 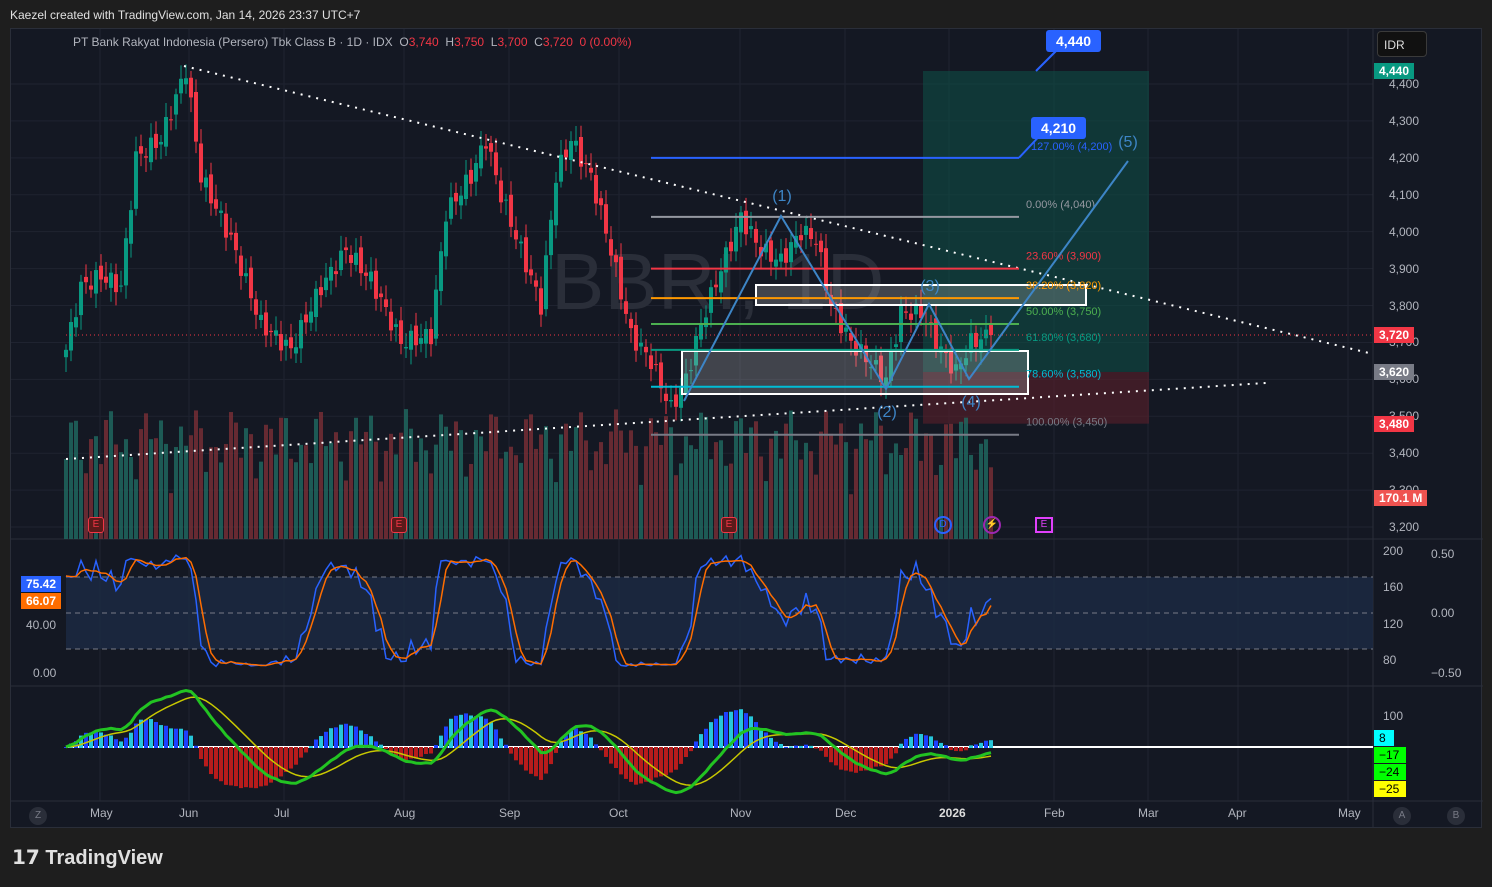 I want to click on projection-callout: 4,210, so click(x=1059, y=128).